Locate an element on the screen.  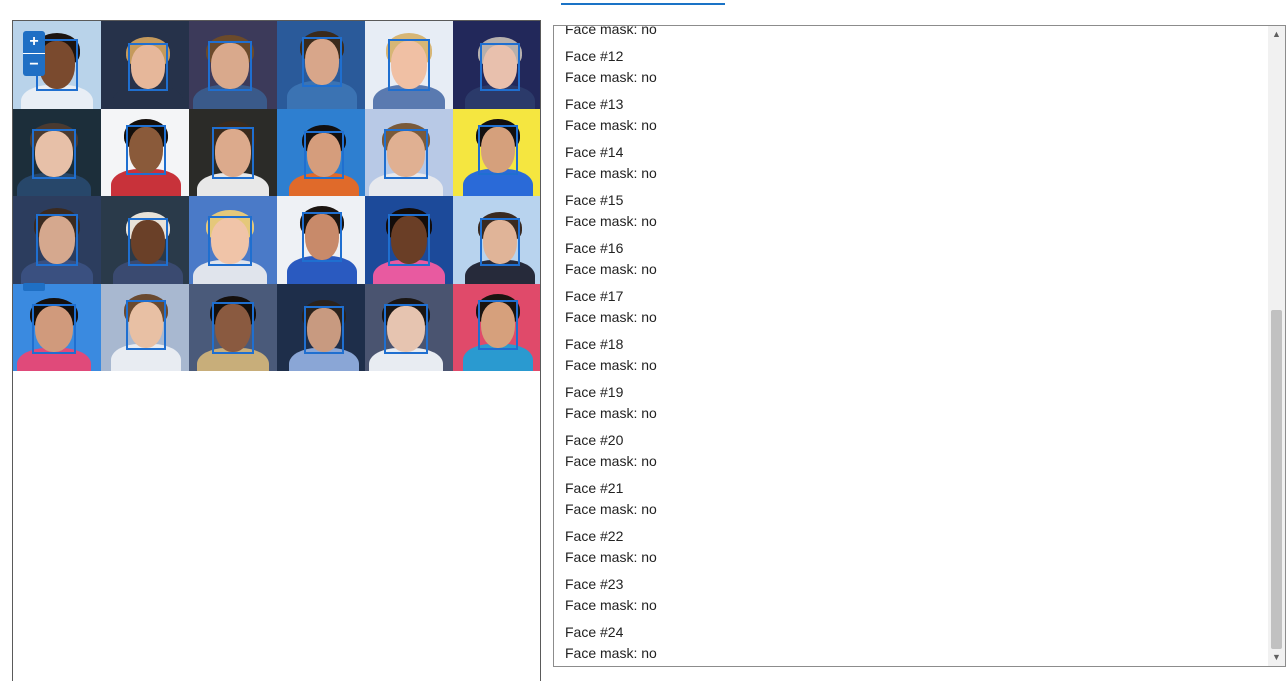
face-title: Face #16 is located at coordinates (594, 248).